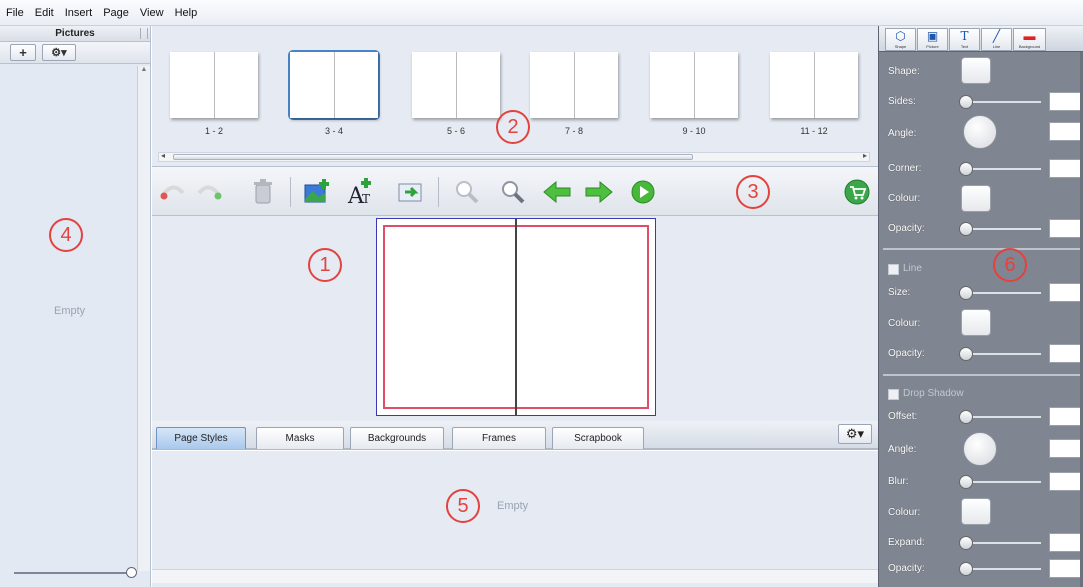  What do you see at coordinates (75, 34) in the screenshot?
I see `pictures-panel-header: Pictures` at bounding box center [75, 34].